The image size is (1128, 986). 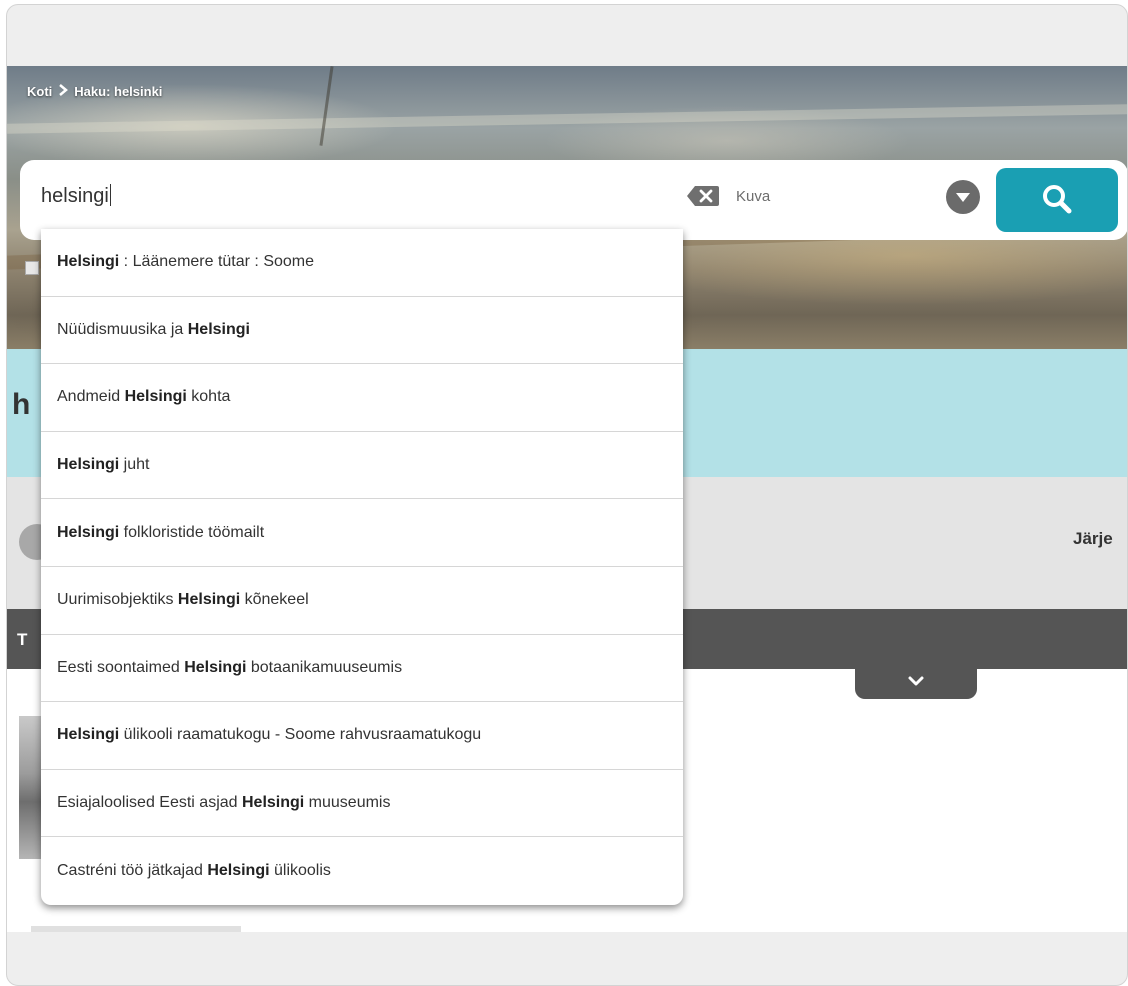 What do you see at coordinates (300, 871) in the screenshot?
I see `suggestion-text-after: ülikoolis` at bounding box center [300, 871].